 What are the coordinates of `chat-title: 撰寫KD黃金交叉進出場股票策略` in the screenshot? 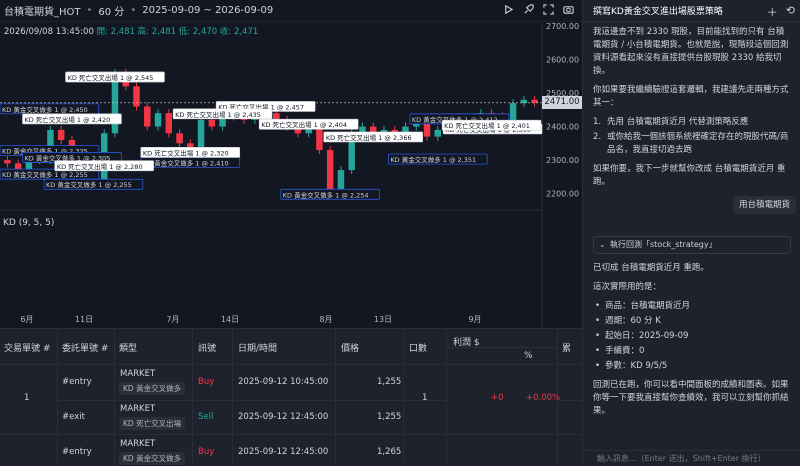 It's located at (658, 12).